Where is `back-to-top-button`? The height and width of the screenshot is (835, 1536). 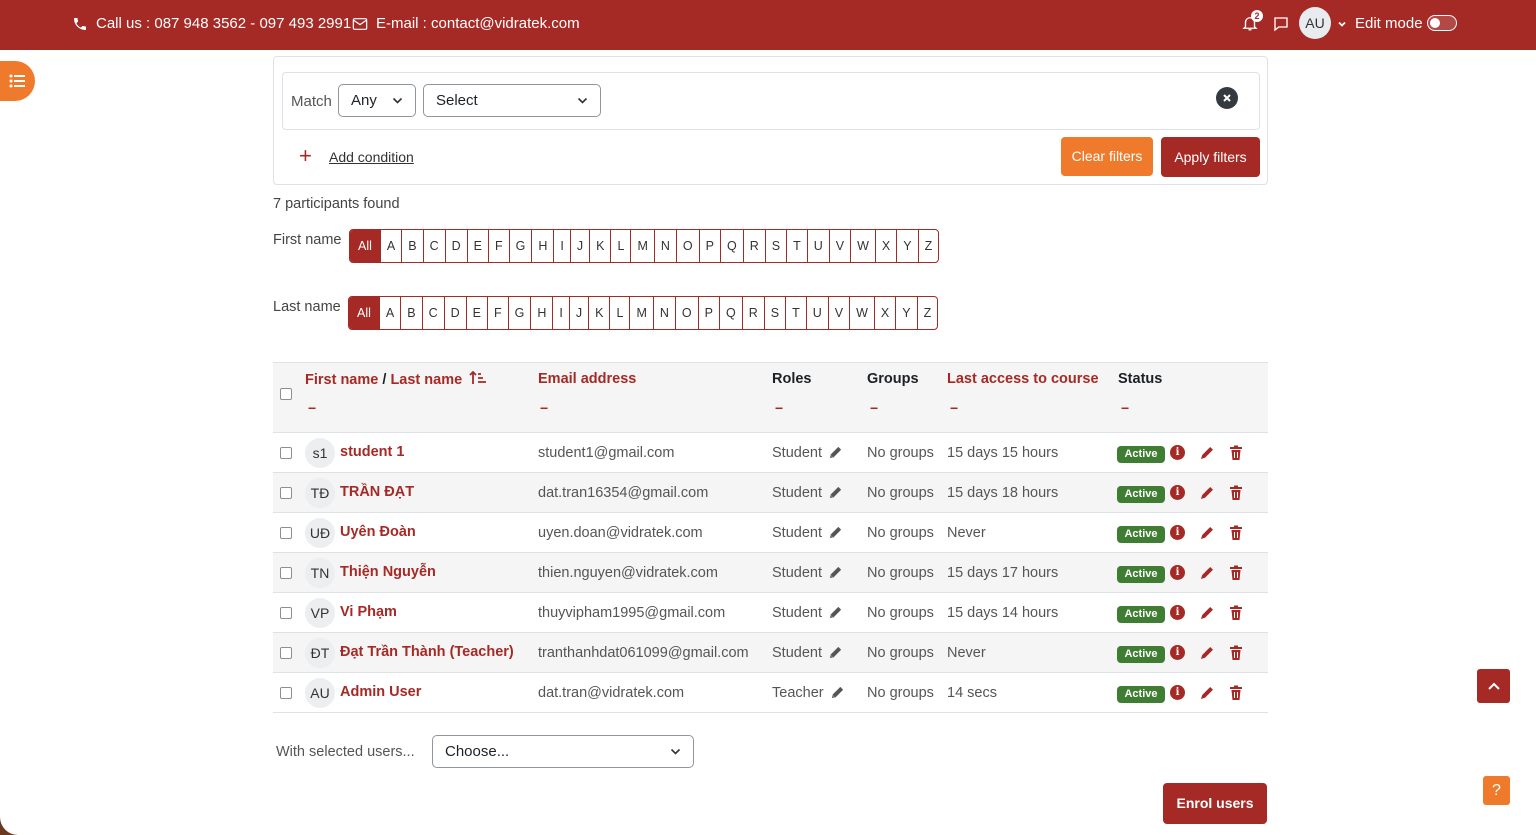 back-to-top-button is located at coordinates (1493, 686).